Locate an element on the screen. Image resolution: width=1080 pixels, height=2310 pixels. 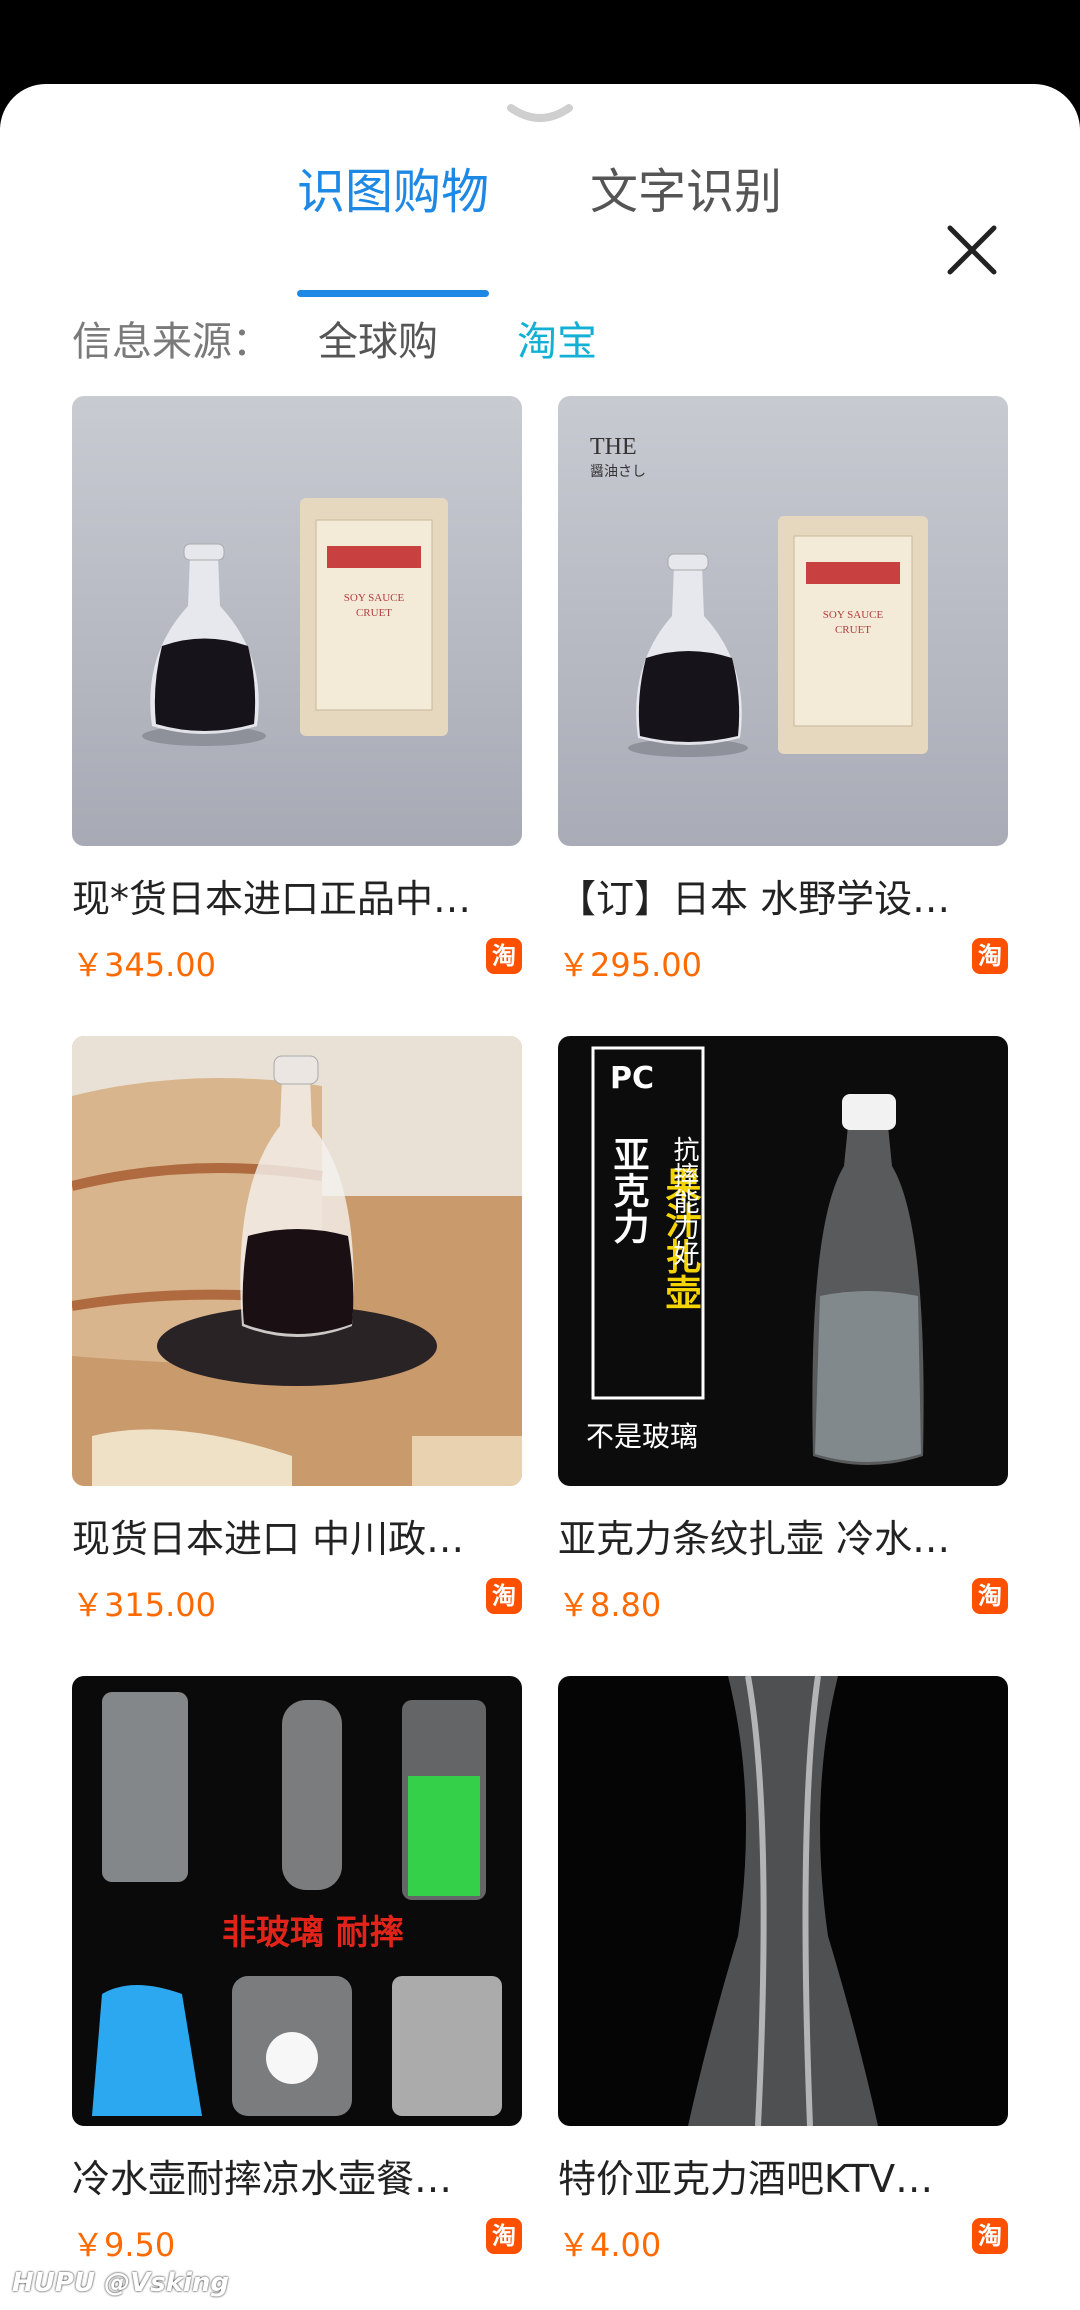
svg-text: PC is located at coordinates (632, 1078).